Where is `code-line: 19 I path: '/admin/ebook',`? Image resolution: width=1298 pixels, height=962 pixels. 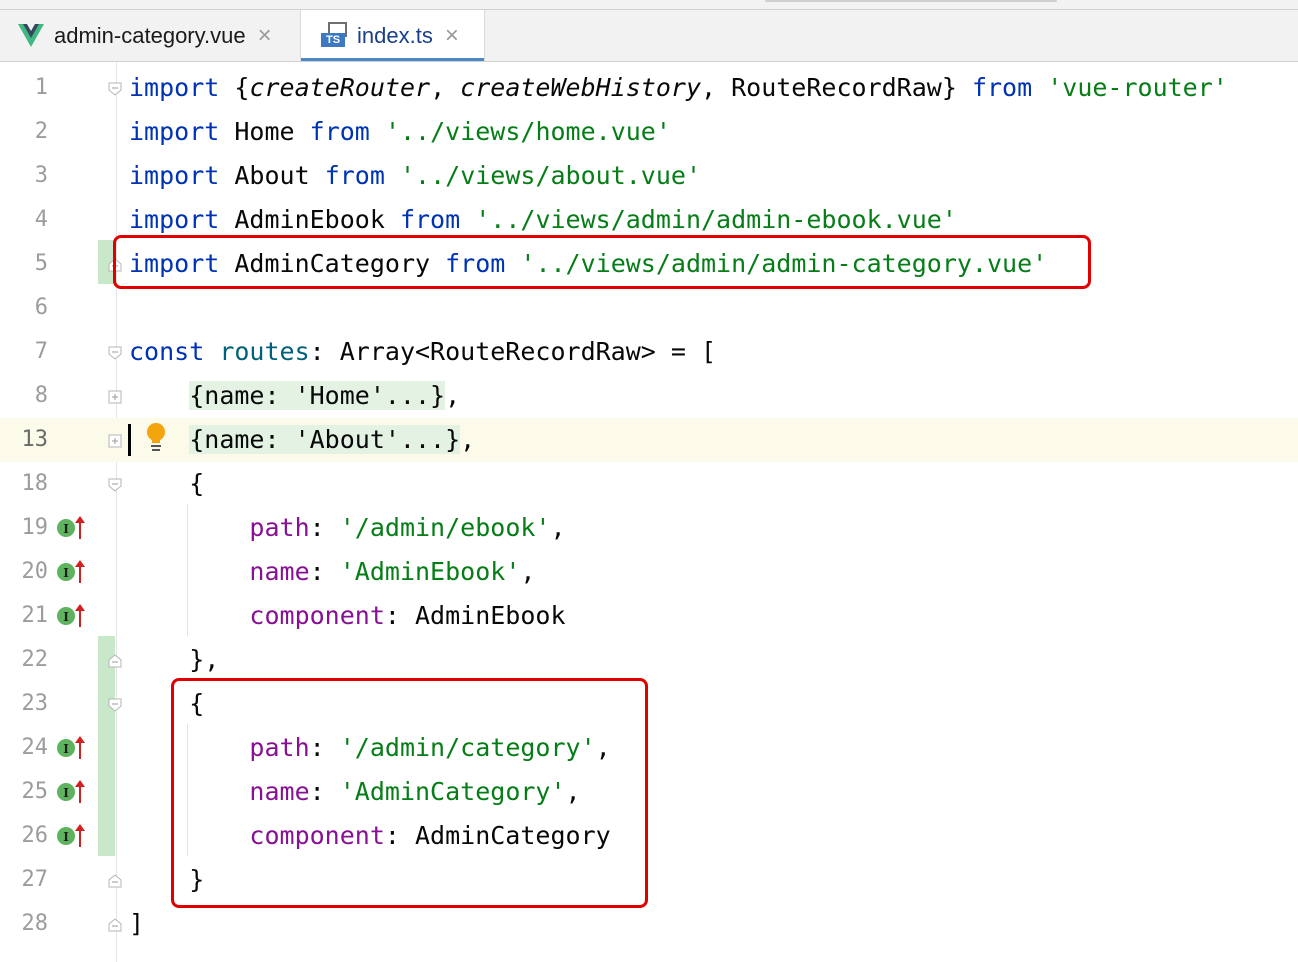 code-line: 19 I path: '/admin/ebook', is located at coordinates (649, 528).